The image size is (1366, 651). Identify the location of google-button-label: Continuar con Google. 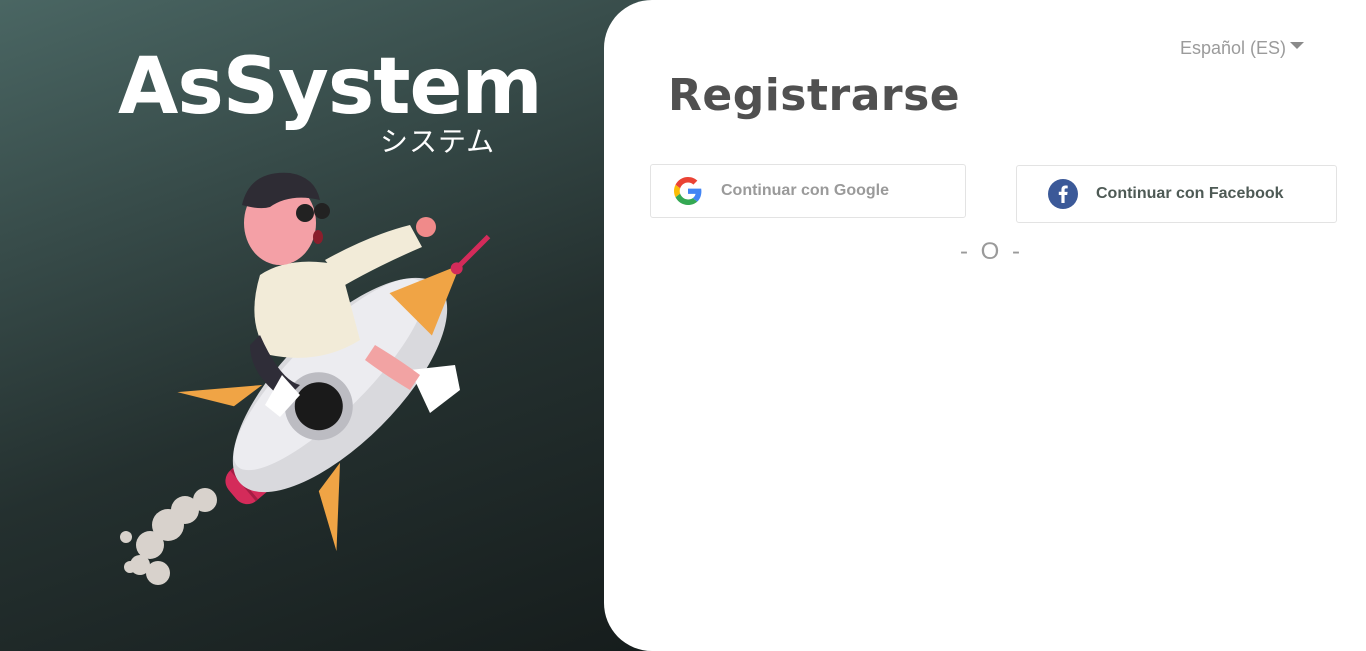
(805, 190).